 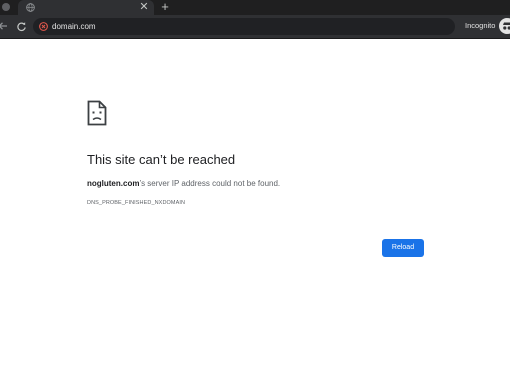 What do you see at coordinates (30, 7) in the screenshot?
I see `globe-icon` at bounding box center [30, 7].